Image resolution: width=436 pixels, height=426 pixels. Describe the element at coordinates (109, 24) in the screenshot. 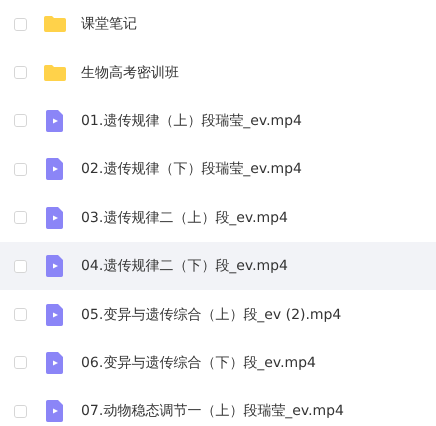

I see `file-name: 课堂笔记` at that location.